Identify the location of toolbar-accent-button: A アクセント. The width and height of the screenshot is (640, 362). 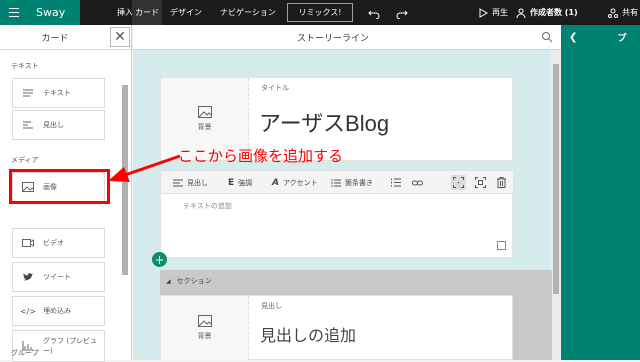
(295, 182).